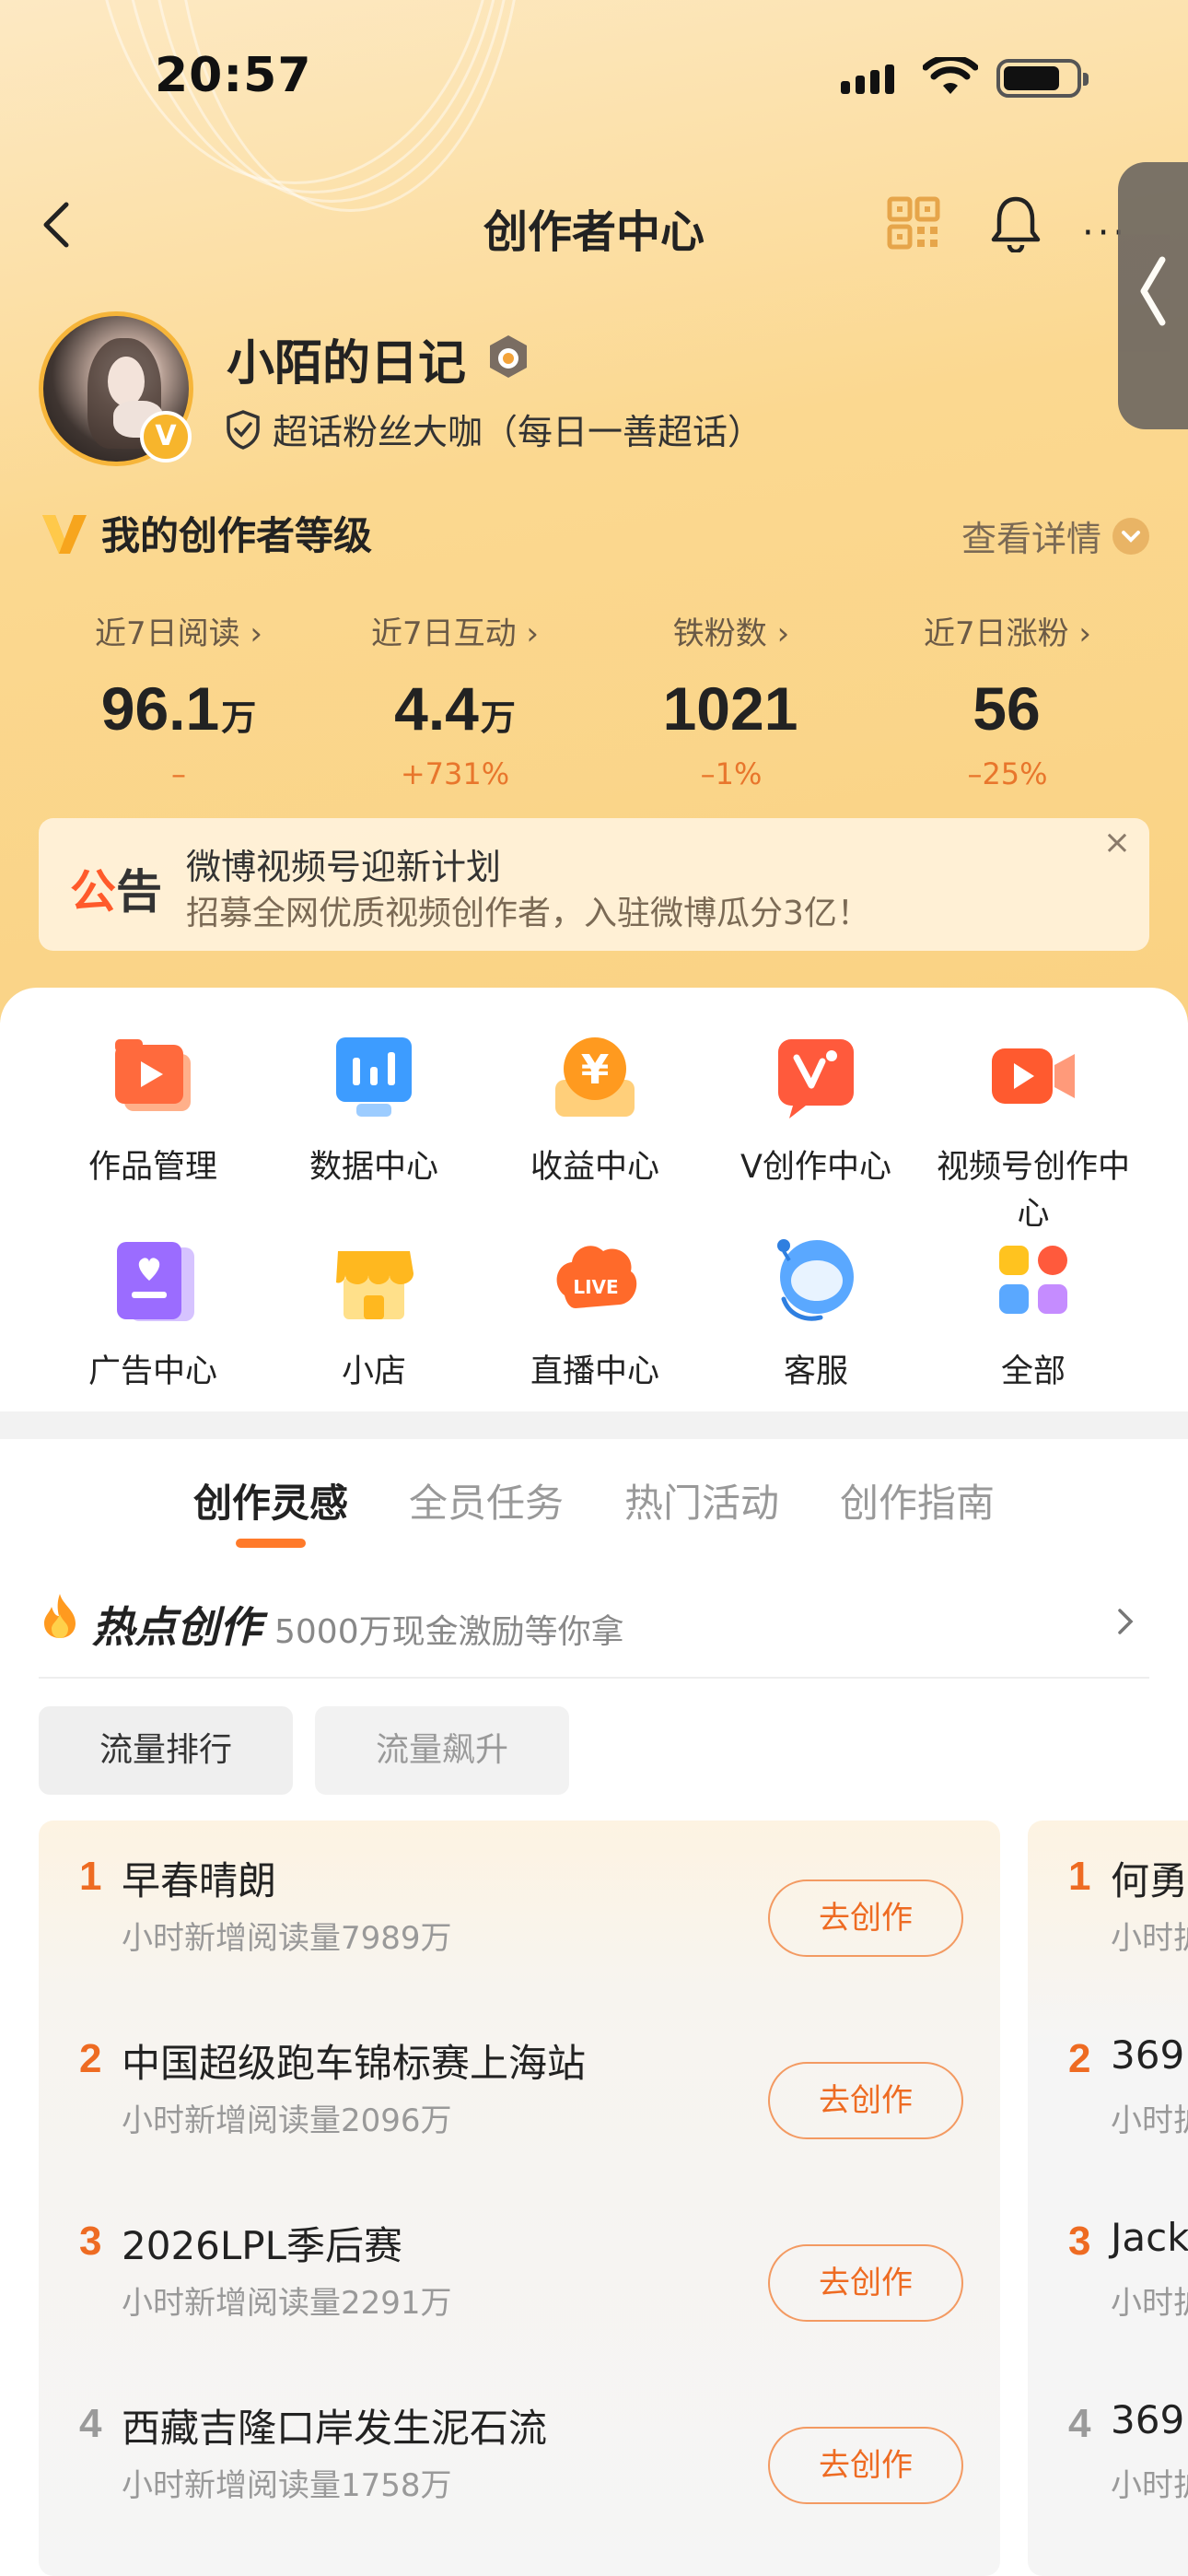 The image size is (1188, 2576). I want to click on hot-creation-subtitle: 5000万现金激励等你拿, so click(449, 1632).